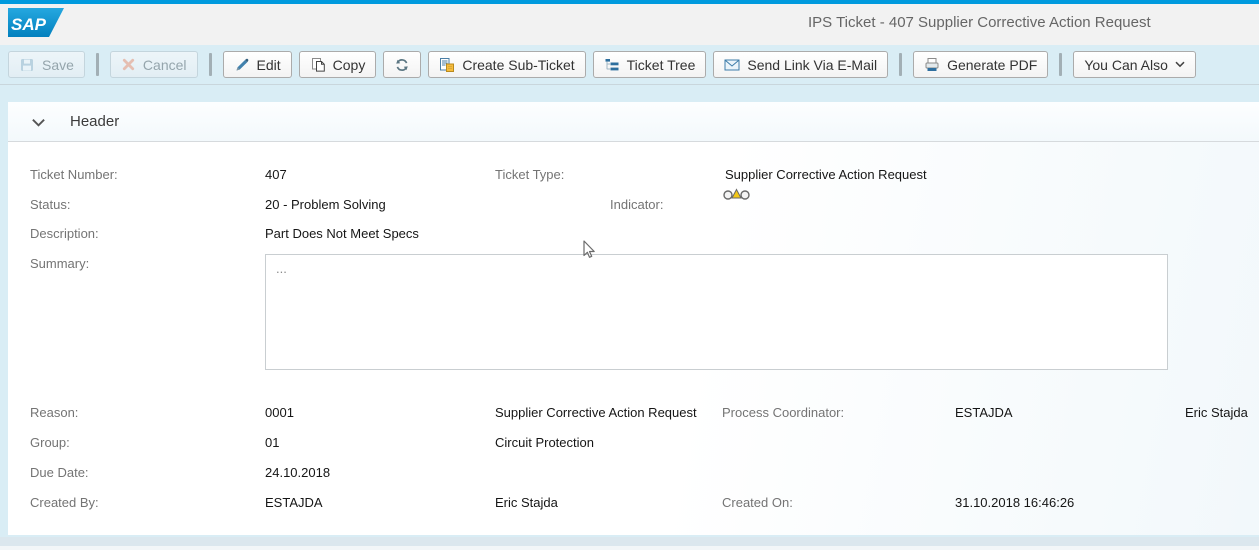  What do you see at coordinates (60, 263) in the screenshot?
I see `summary-label: Summary:` at bounding box center [60, 263].